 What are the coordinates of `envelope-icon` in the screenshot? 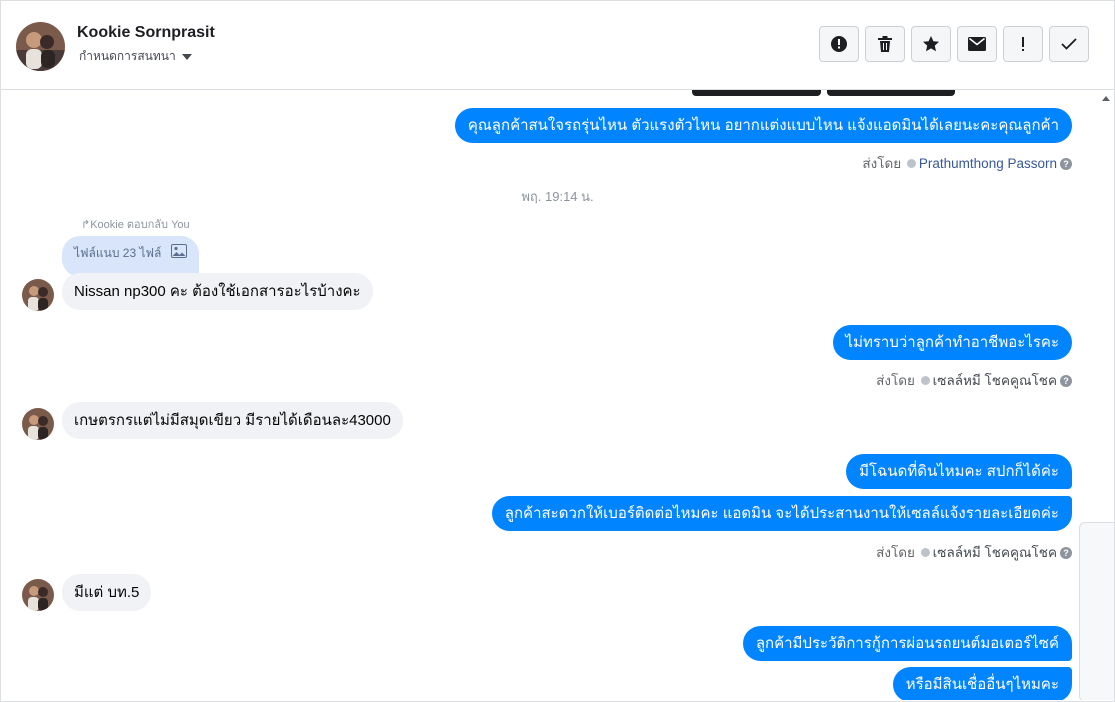 It's located at (977, 44).